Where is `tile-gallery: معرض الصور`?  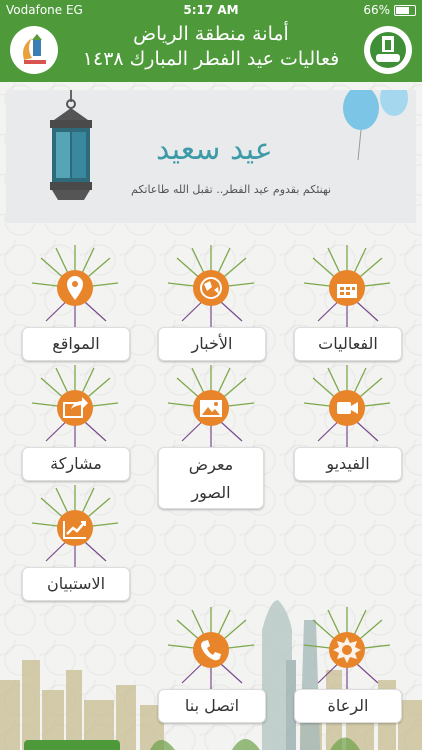 tile-gallery: معرض الصور is located at coordinates (211, 438).